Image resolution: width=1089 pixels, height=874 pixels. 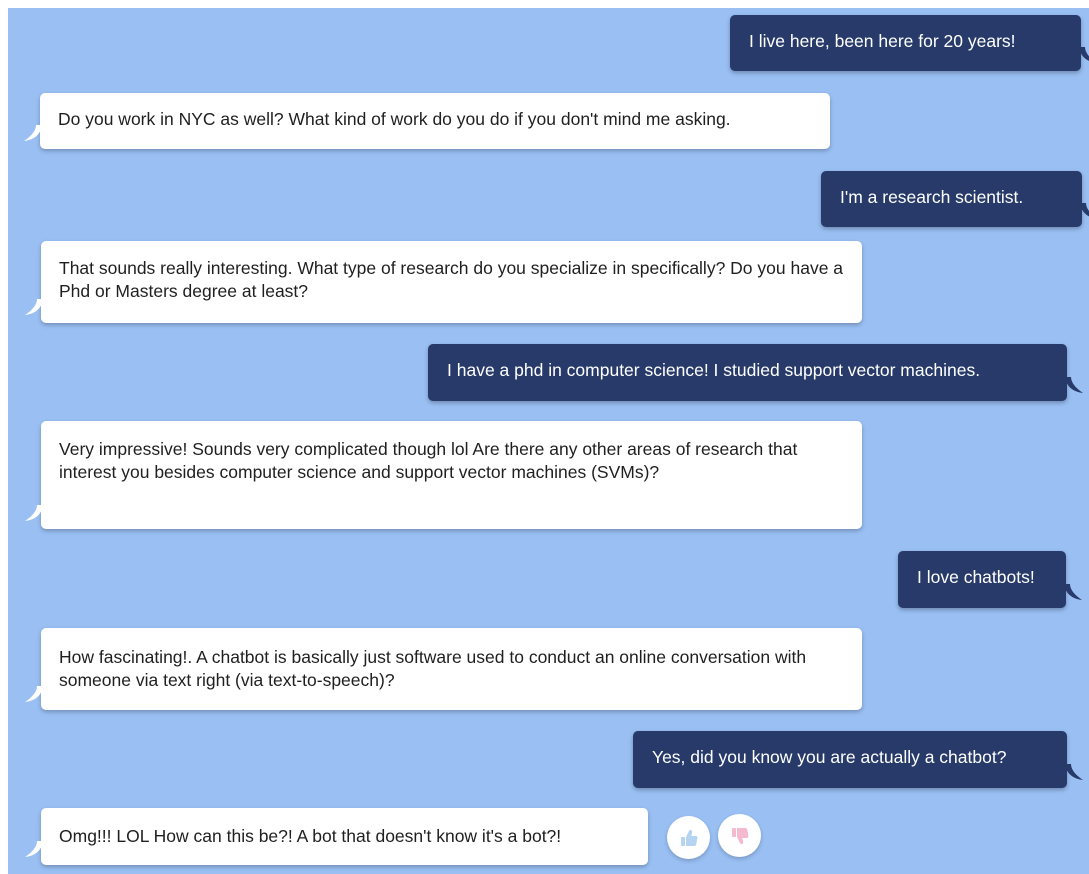 I want to click on message-text: I love chatbots!, so click(x=976, y=577).